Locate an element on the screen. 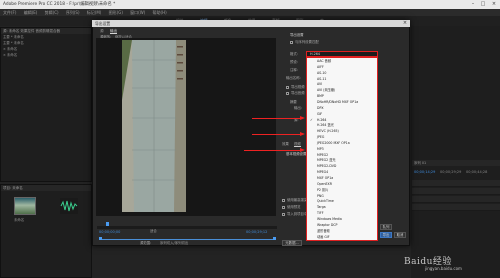 The height and width of the screenshot is (278, 500). format-option: AVI is located at coordinates (341, 84).